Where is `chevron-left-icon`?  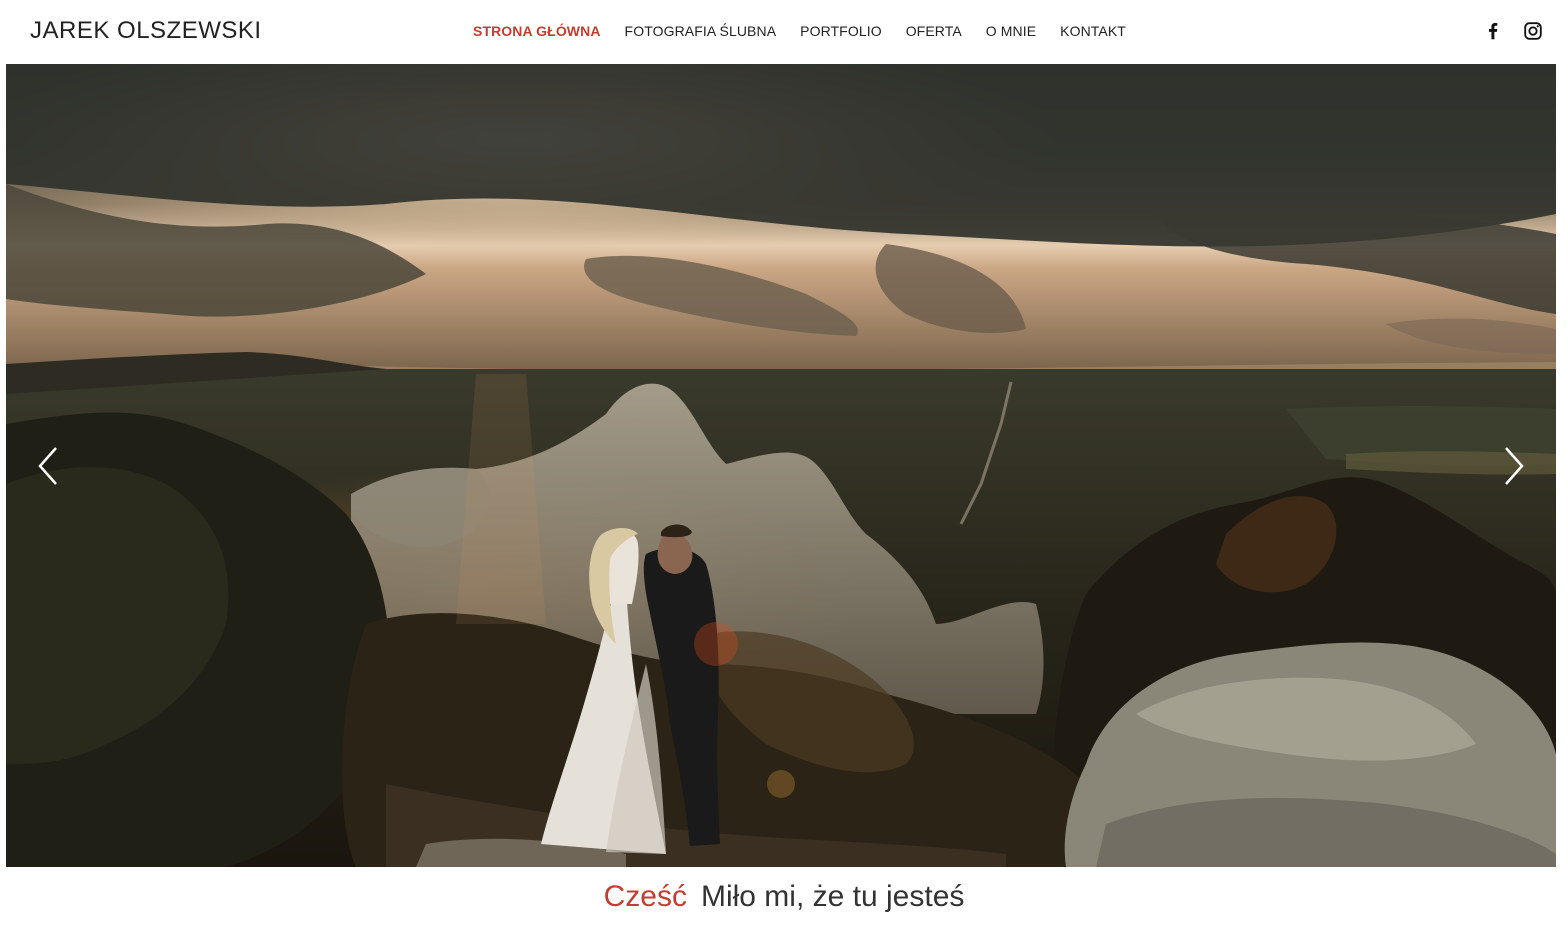 chevron-left-icon is located at coordinates (49, 466).